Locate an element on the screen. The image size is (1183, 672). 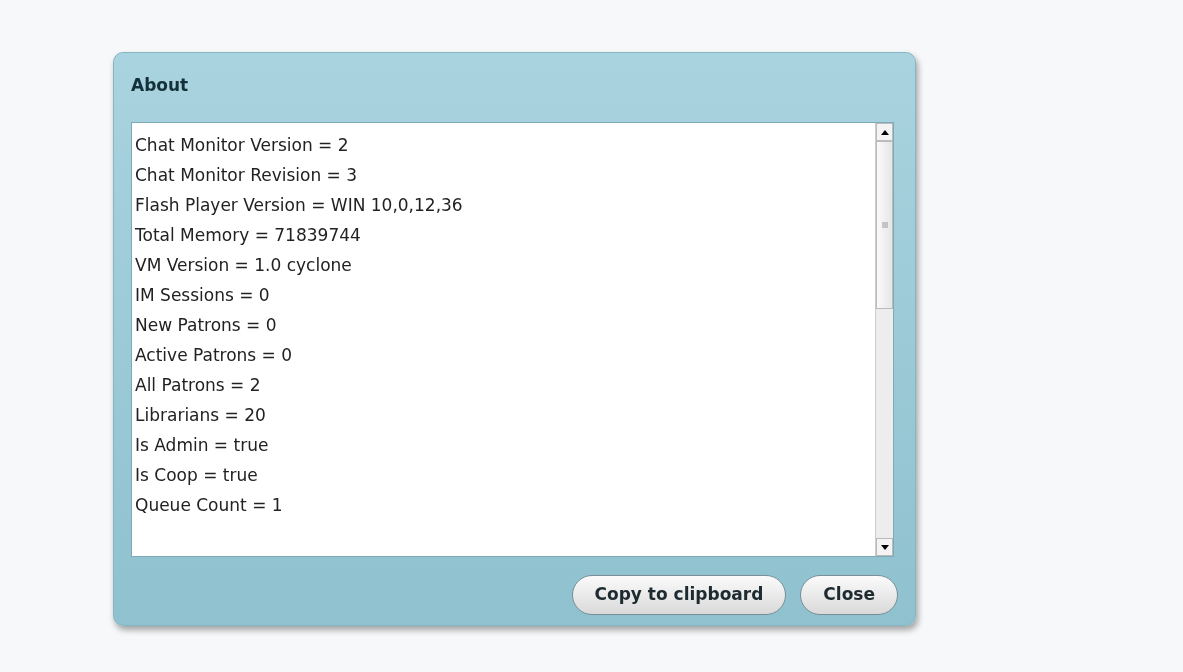
info-line: Librarians = 20 is located at coordinates (200, 416).